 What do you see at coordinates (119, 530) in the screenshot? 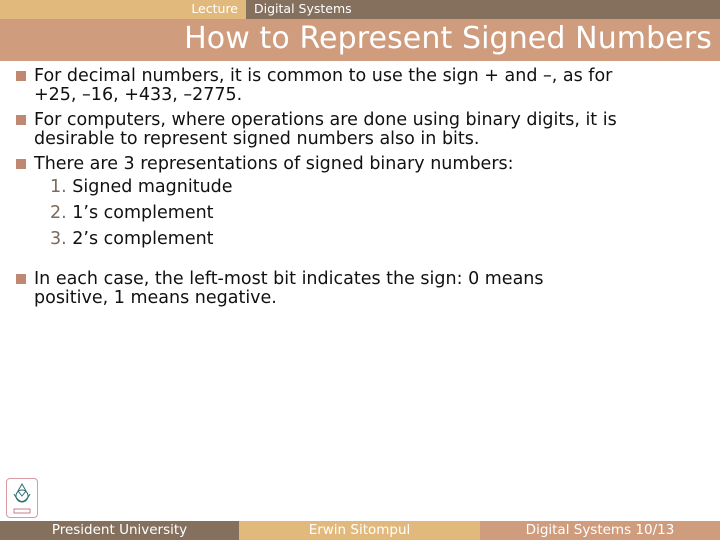
I see `footer-university: President University` at bounding box center [119, 530].